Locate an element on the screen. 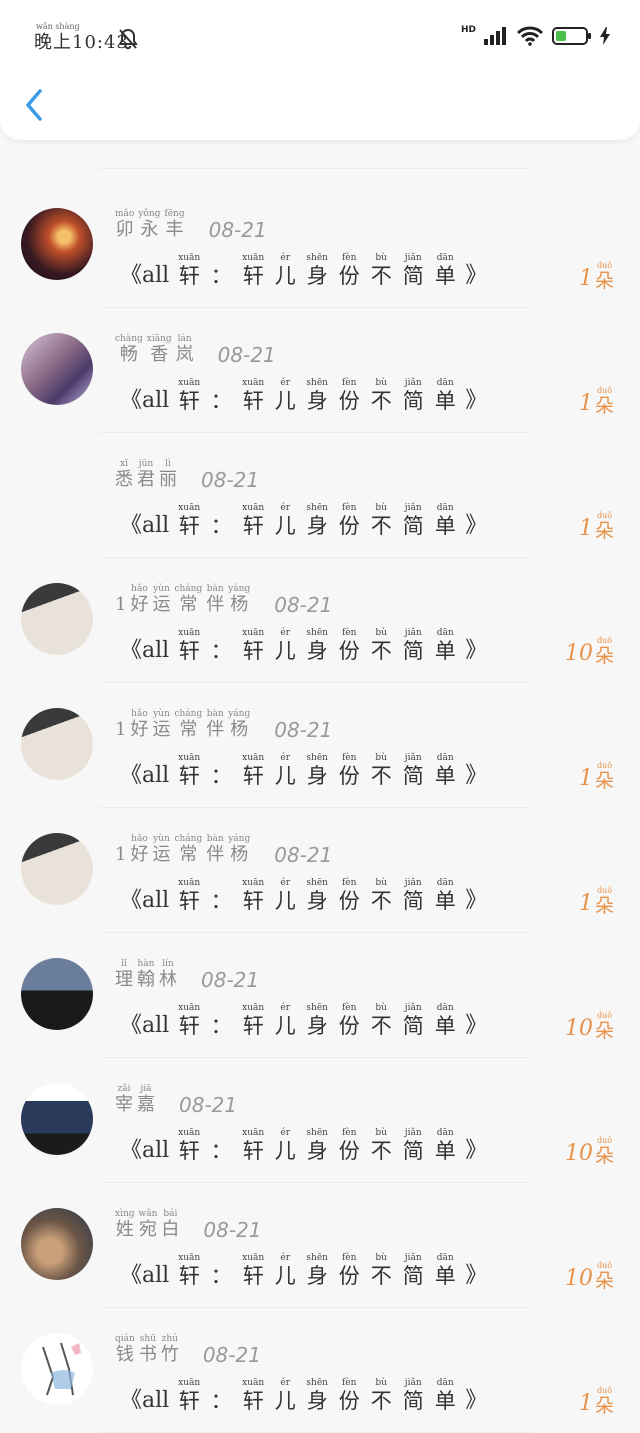  name-char-pinyin: yùn is located at coordinates (161, 589).